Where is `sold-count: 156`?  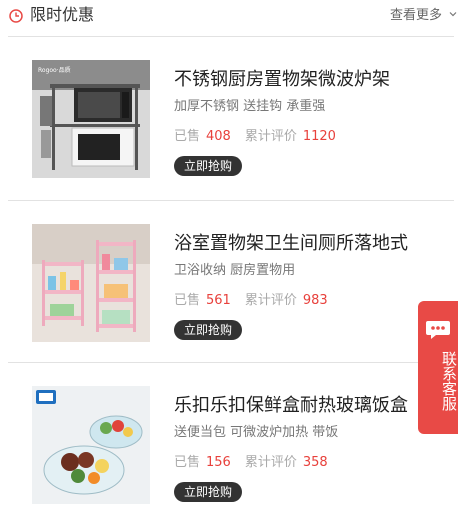
sold-count: 156 is located at coordinates (218, 462).